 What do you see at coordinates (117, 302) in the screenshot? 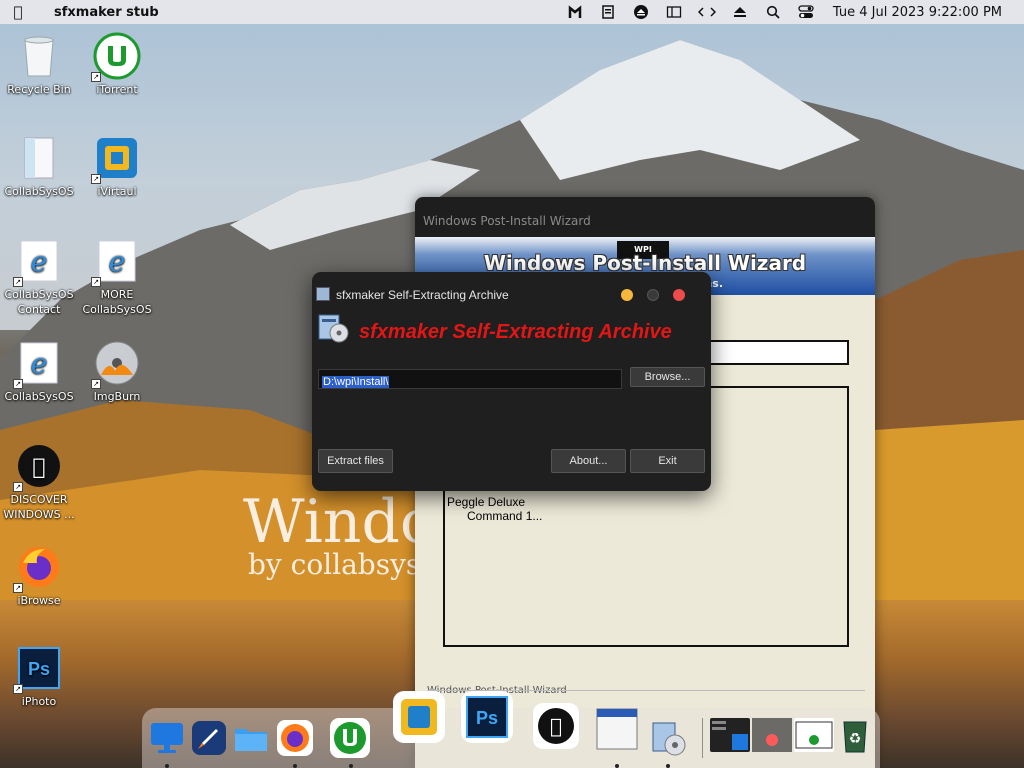
I see `desktop-icon-label: MORE CollabSysOS` at bounding box center [117, 302].